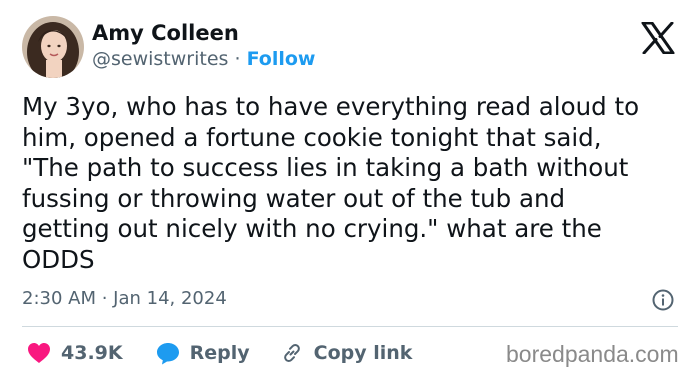 The height and width of the screenshot is (379, 700). I want to click on author-name: Amy Colleen, so click(165, 33).